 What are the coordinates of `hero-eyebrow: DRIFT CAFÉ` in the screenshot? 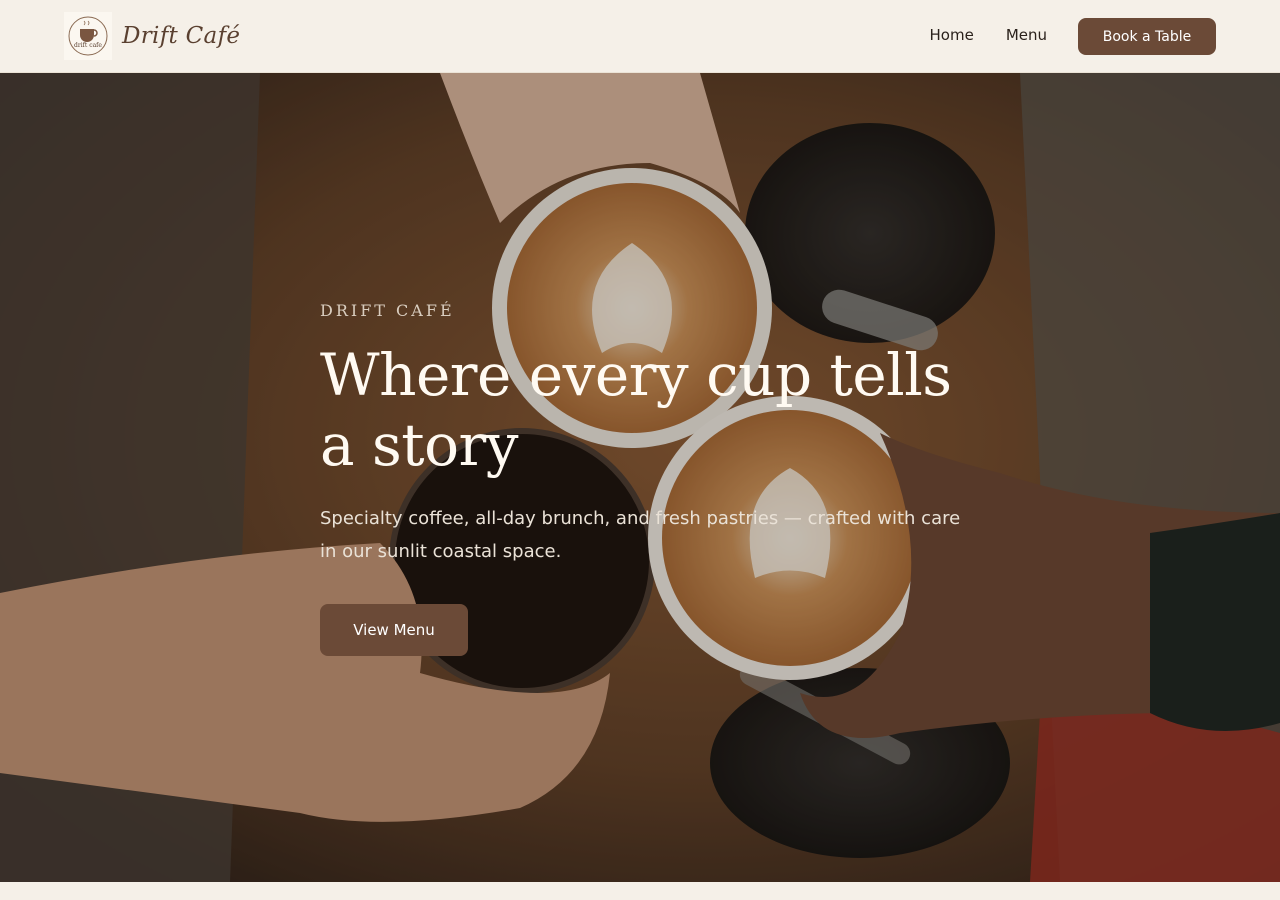 It's located at (387, 310).